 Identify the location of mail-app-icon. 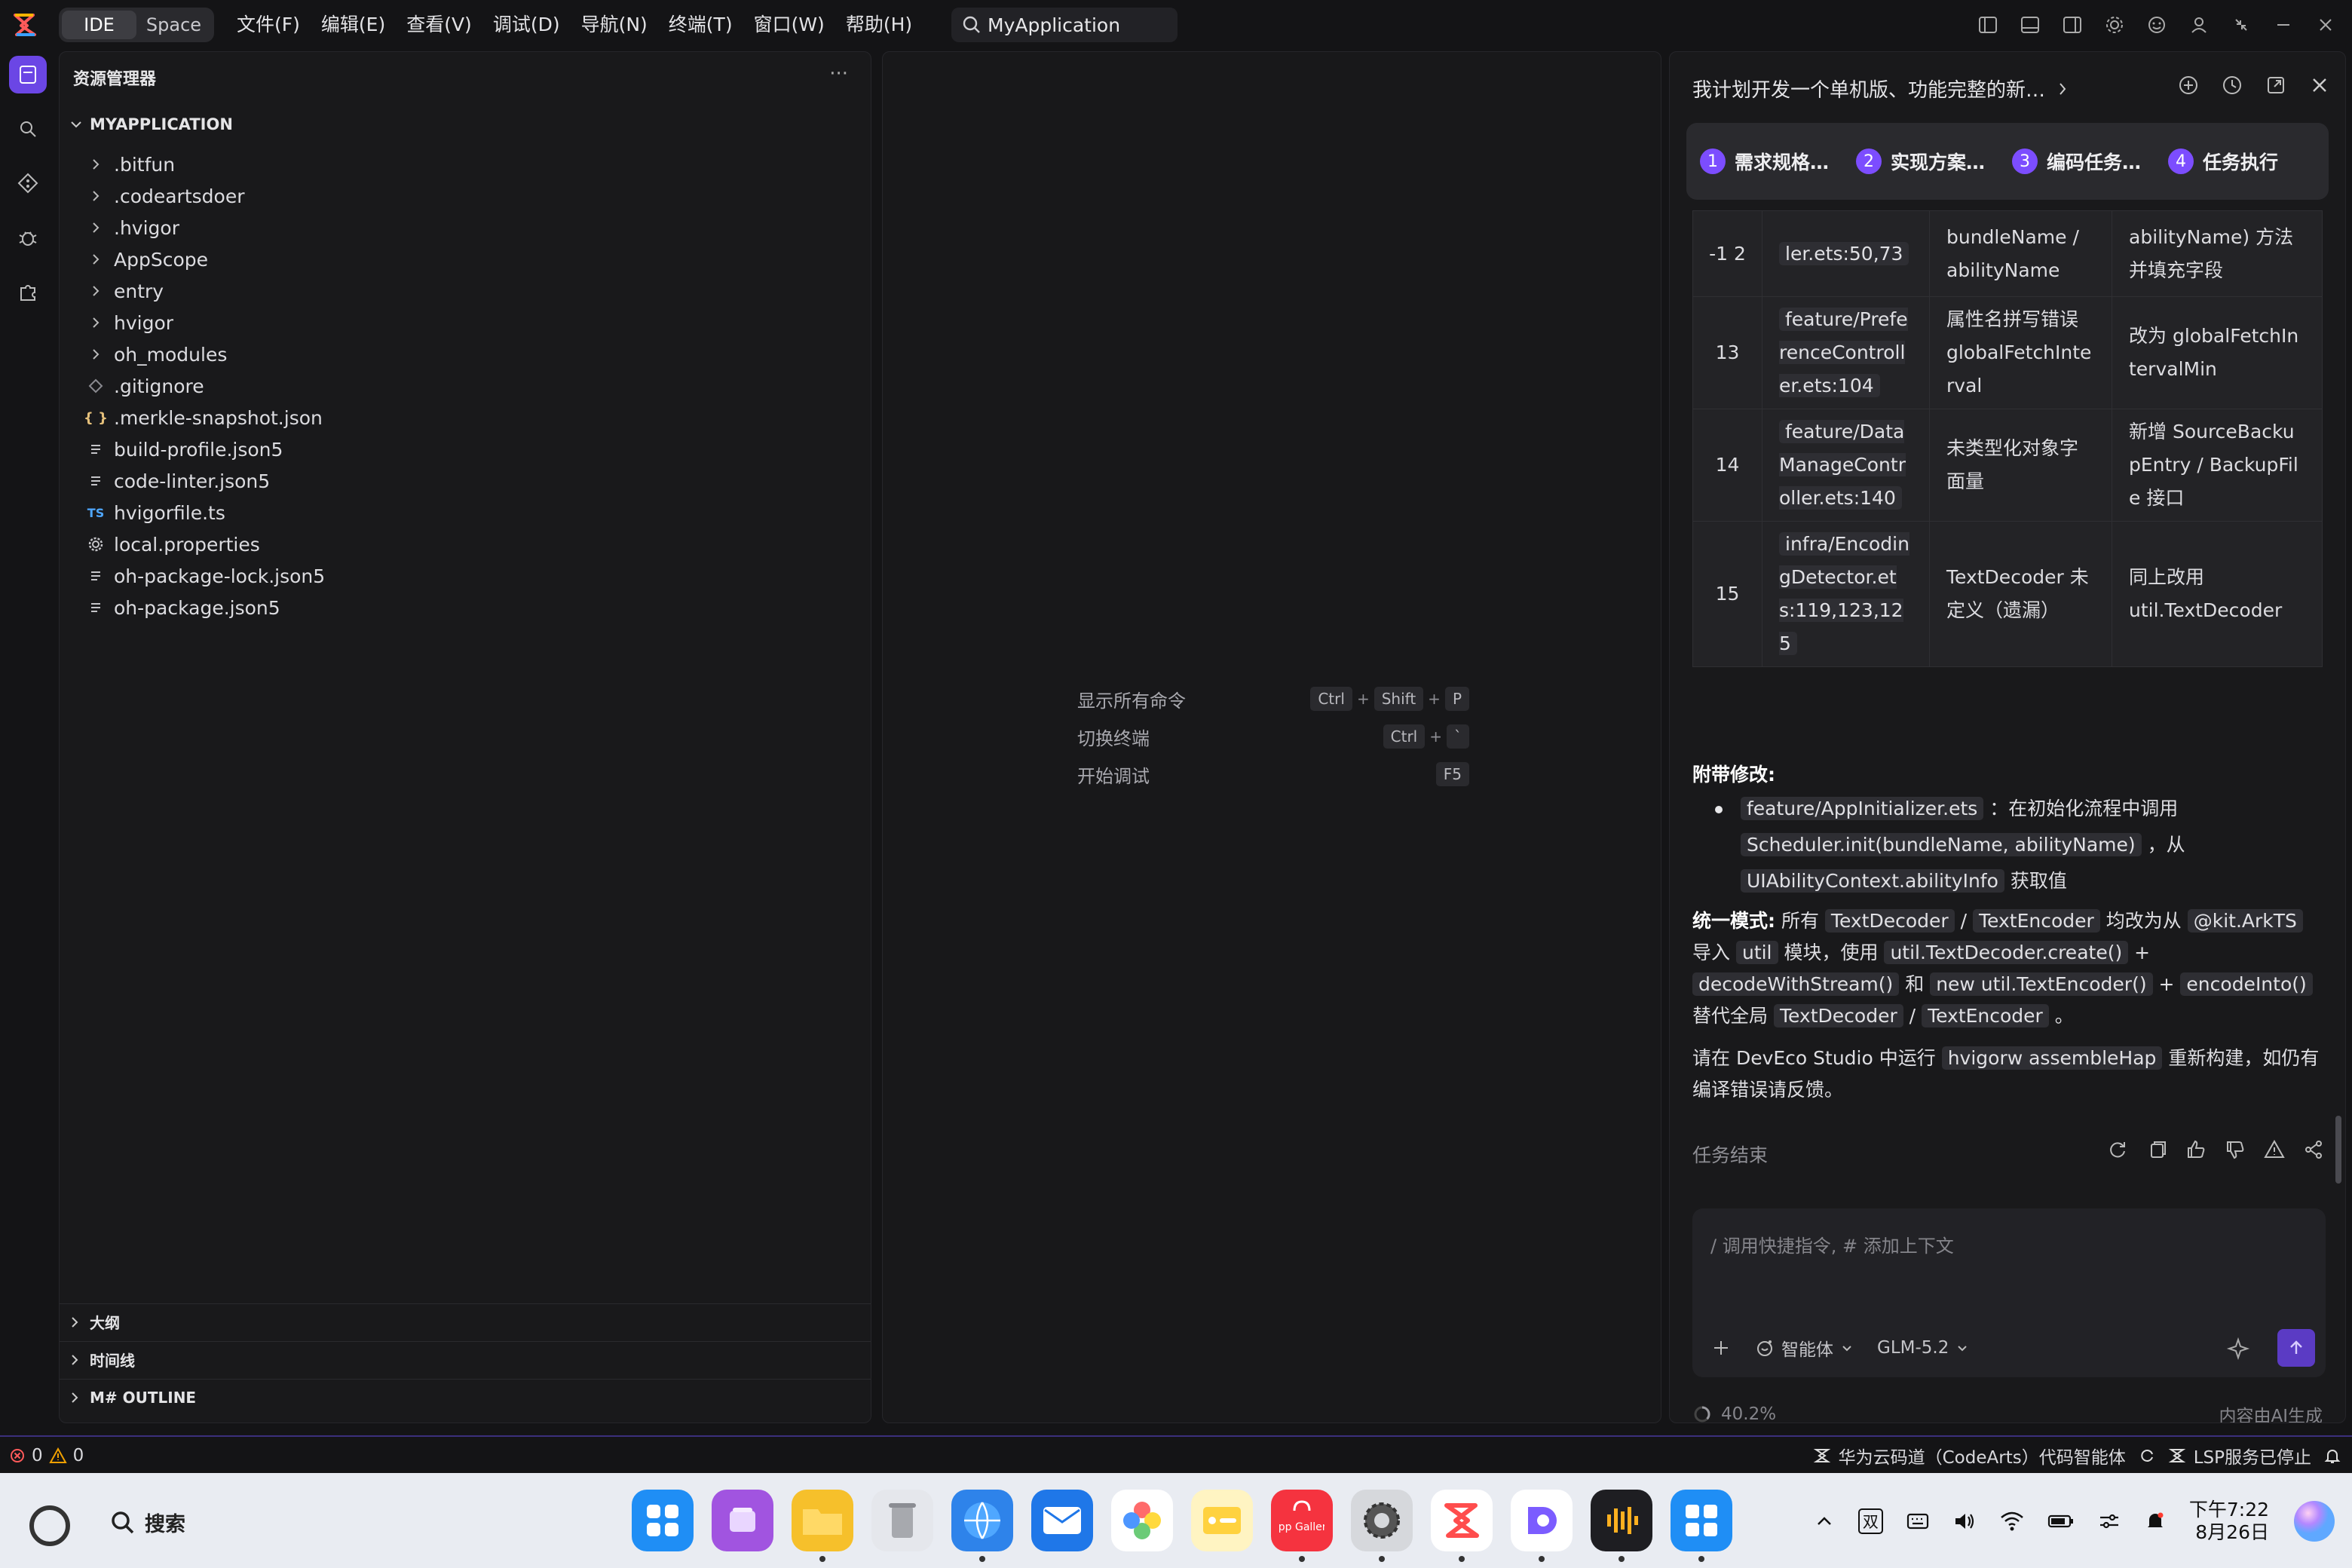
(1062, 1520).